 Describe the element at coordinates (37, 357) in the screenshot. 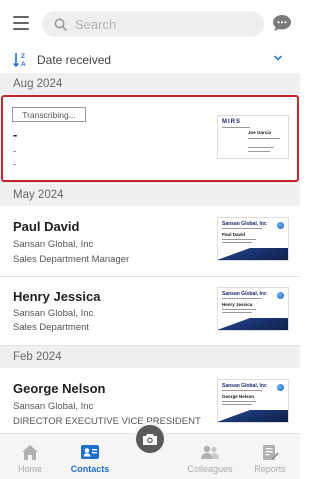

I see `section-label: Feb 2024` at that location.